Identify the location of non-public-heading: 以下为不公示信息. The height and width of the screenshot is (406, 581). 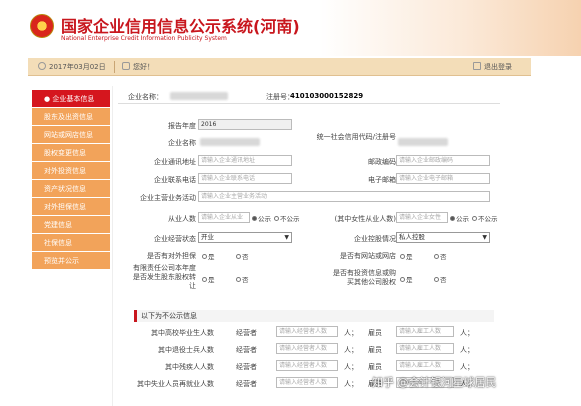
(314, 316).